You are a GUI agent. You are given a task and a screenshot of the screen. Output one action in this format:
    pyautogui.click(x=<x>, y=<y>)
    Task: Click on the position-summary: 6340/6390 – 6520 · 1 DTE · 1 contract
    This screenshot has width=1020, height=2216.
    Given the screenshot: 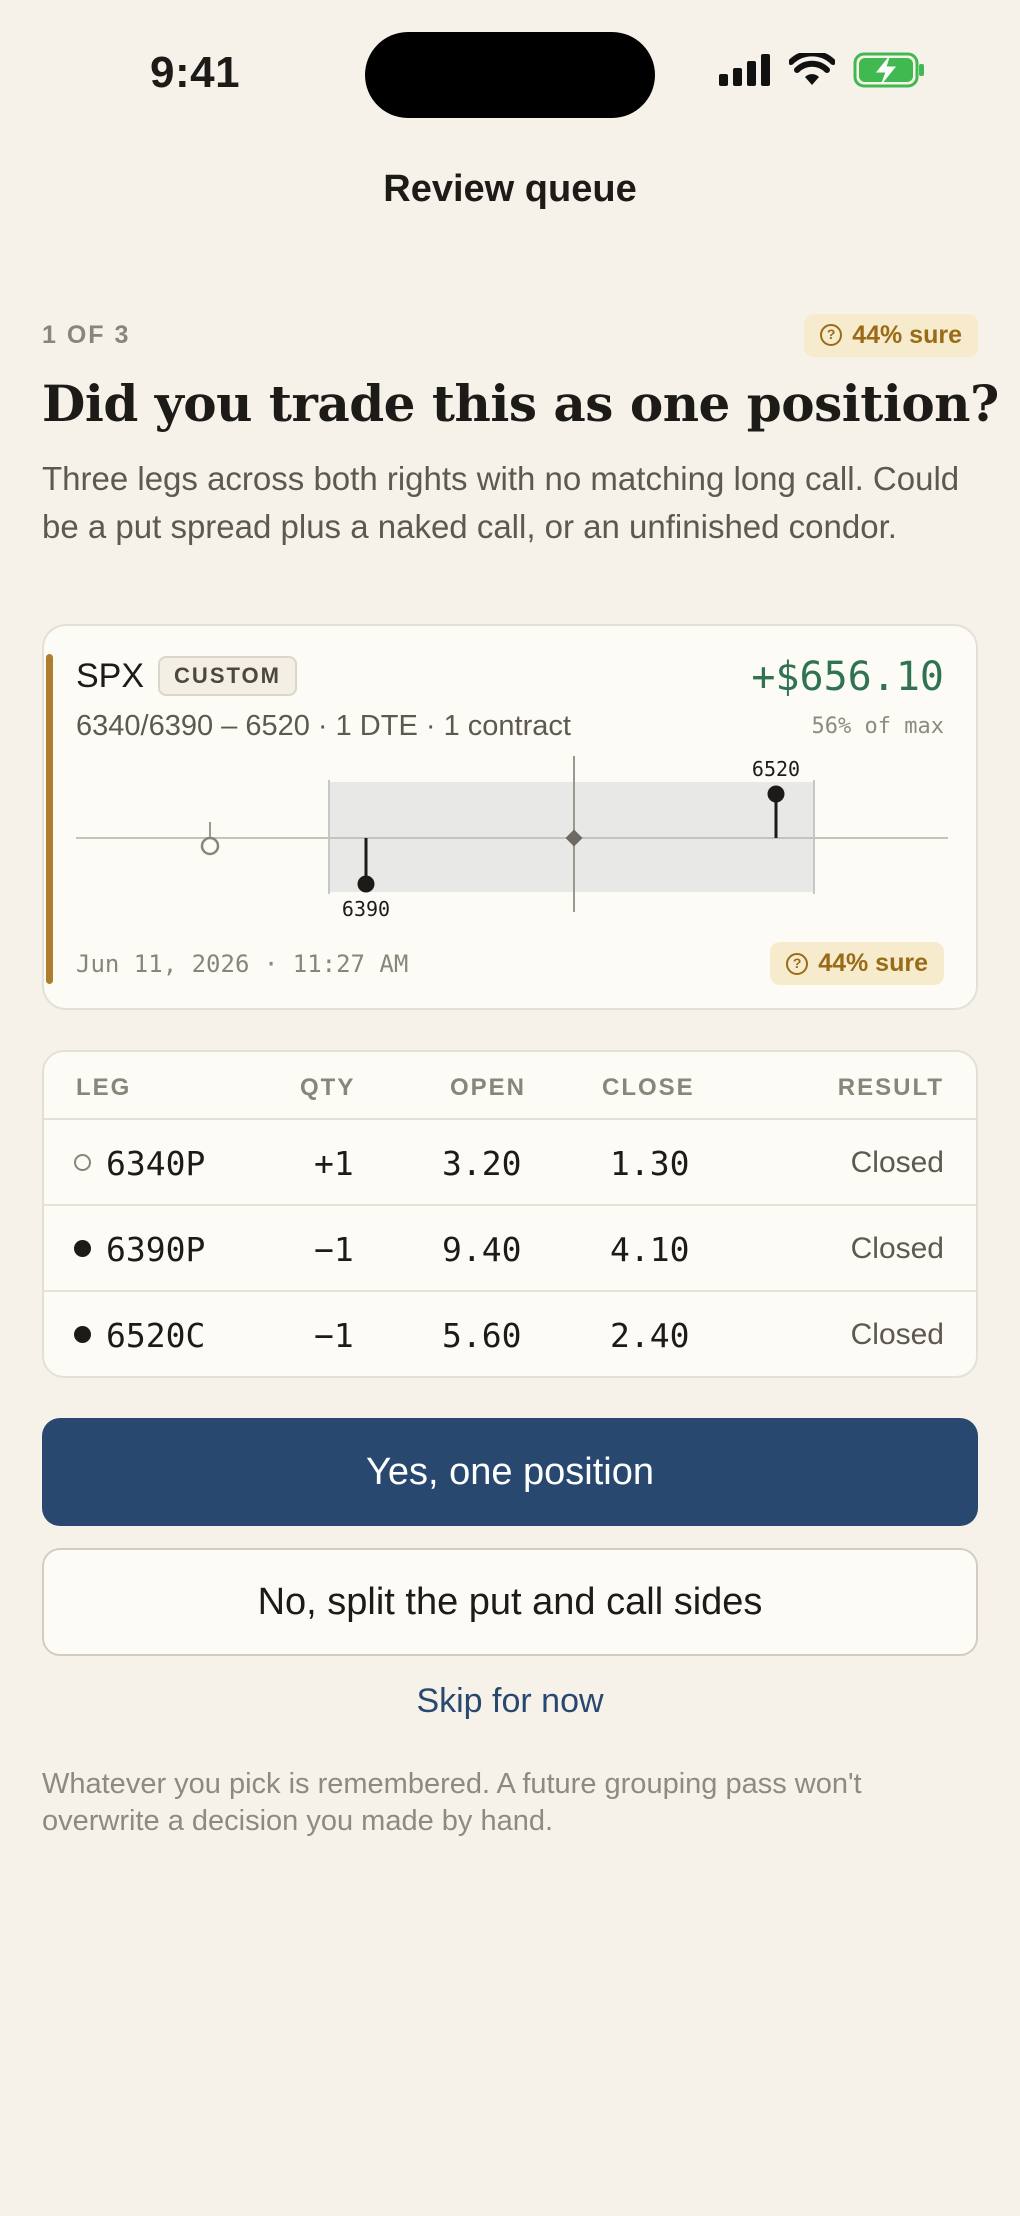 What is the action you would take?
    pyautogui.click(x=323, y=726)
    